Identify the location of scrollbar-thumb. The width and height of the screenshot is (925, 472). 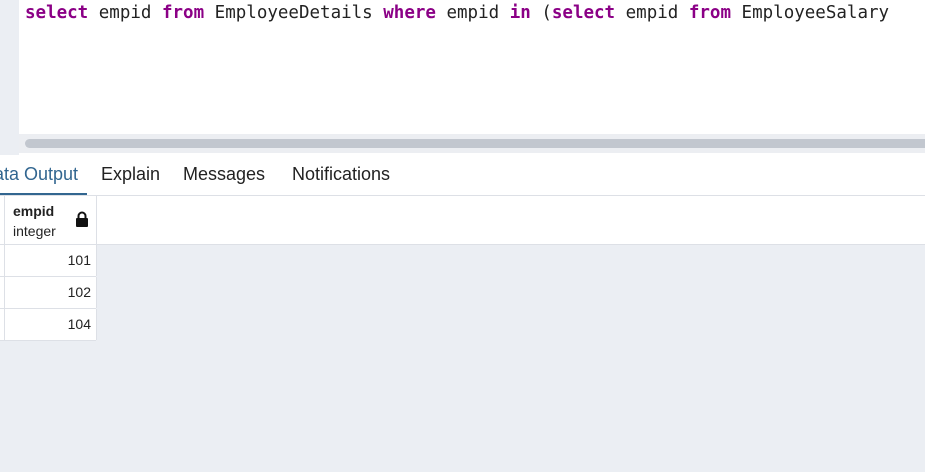
(475, 143).